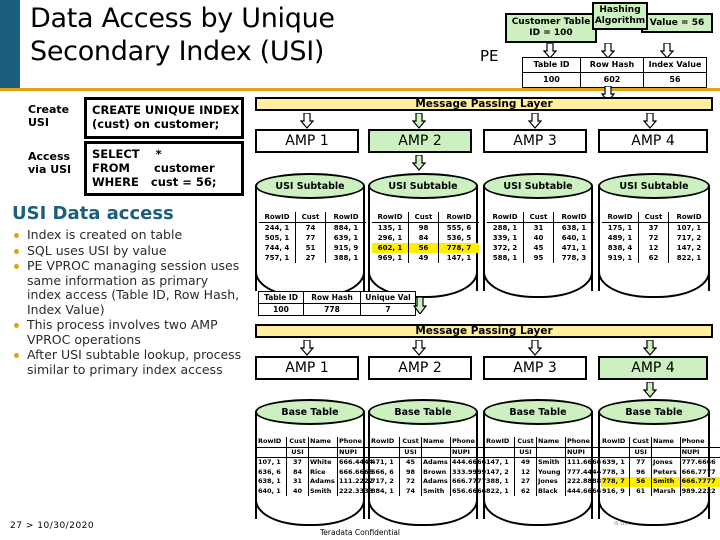  I want to click on table-cell: Adams, so click(436, 482).